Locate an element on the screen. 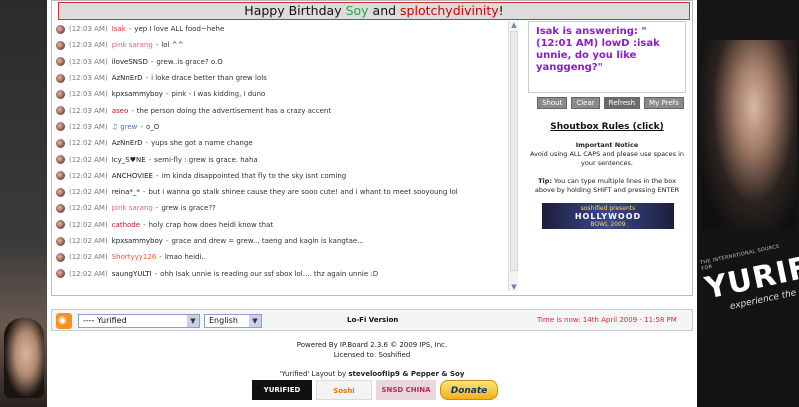 The width and height of the screenshot is (799, 407). my-prefs-button: My Prefs is located at coordinates (664, 103).